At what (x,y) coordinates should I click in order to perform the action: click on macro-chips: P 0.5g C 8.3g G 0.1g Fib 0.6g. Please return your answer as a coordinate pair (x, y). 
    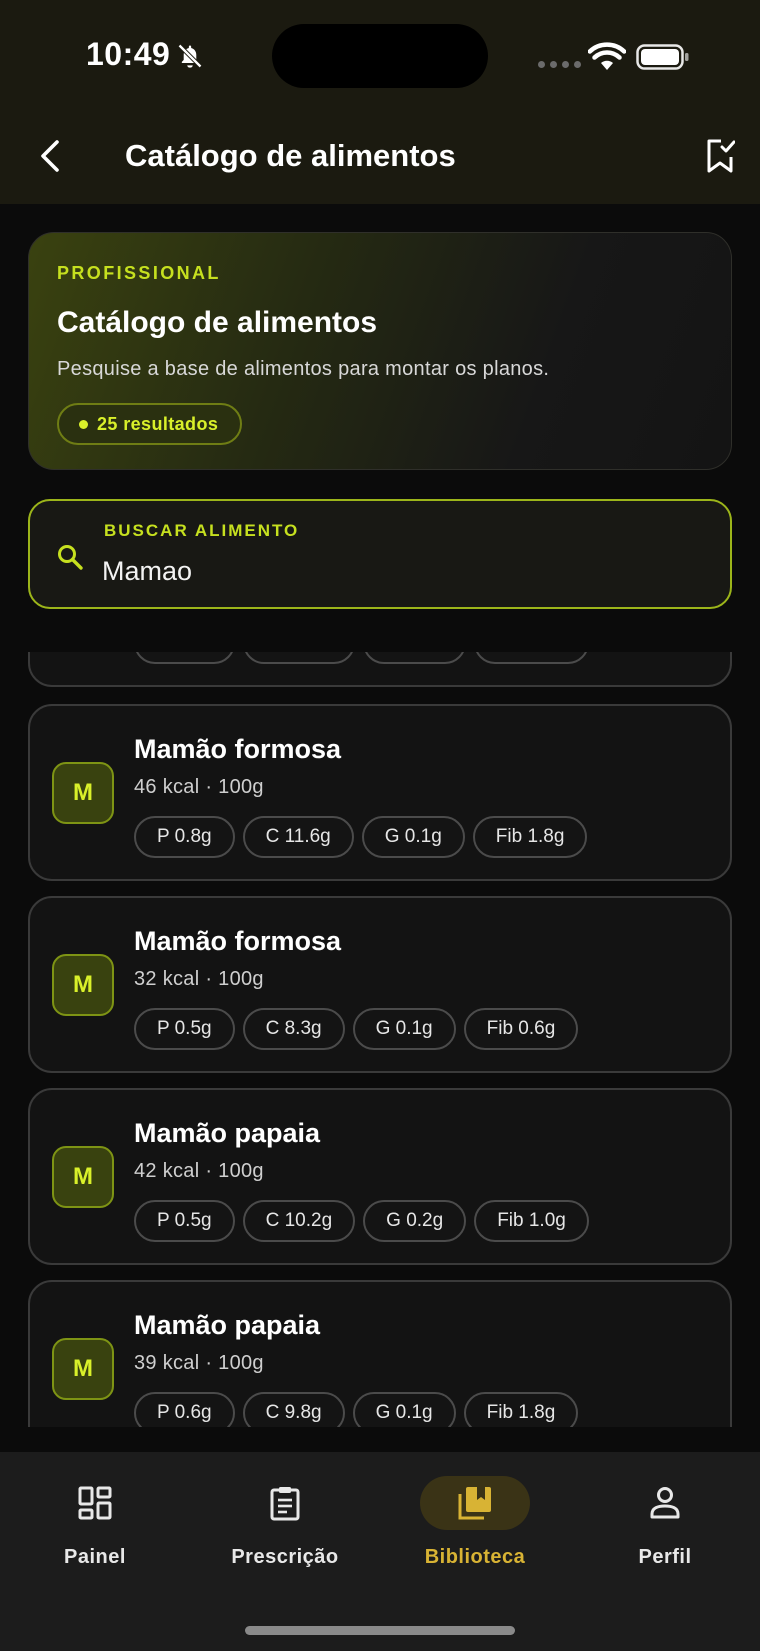
    Looking at the image, I should click on (356, 1029).